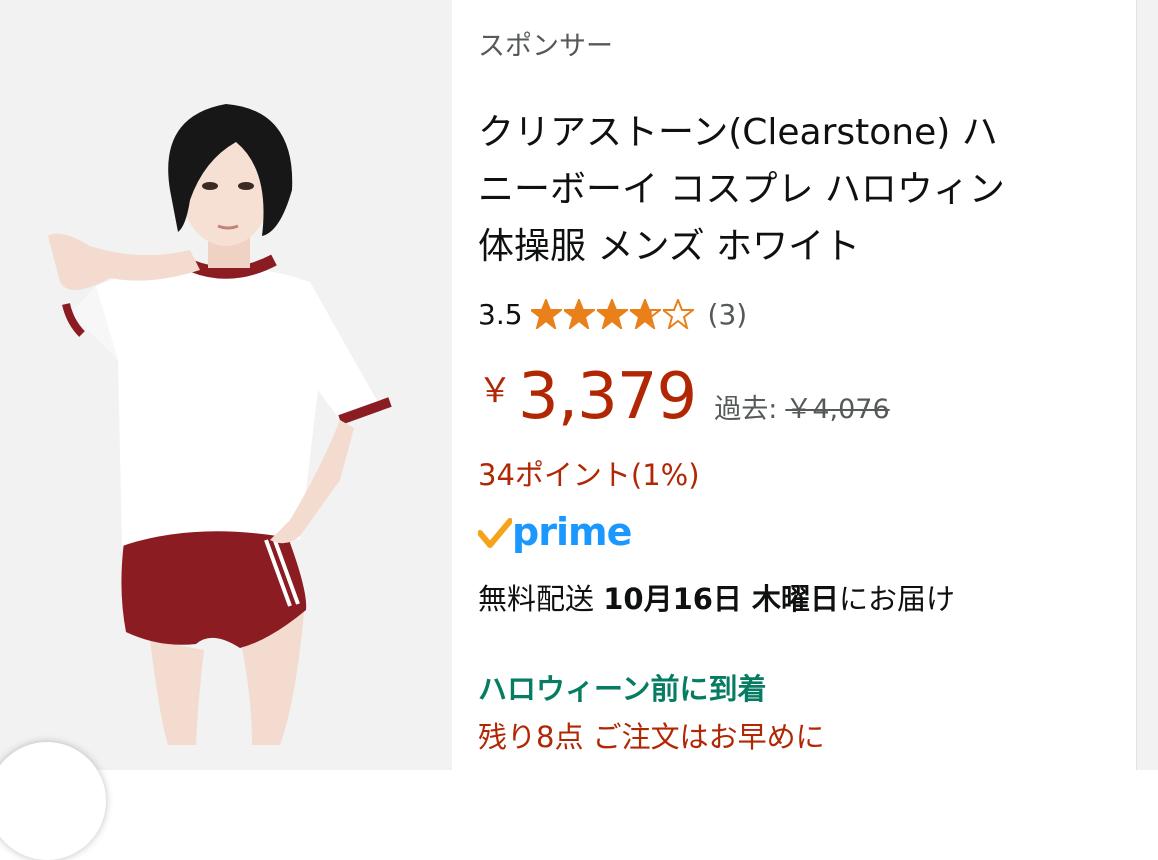  Describe the element at coordinates (495, 533) in the screenshot. I see `prime-check-icon` at that location.